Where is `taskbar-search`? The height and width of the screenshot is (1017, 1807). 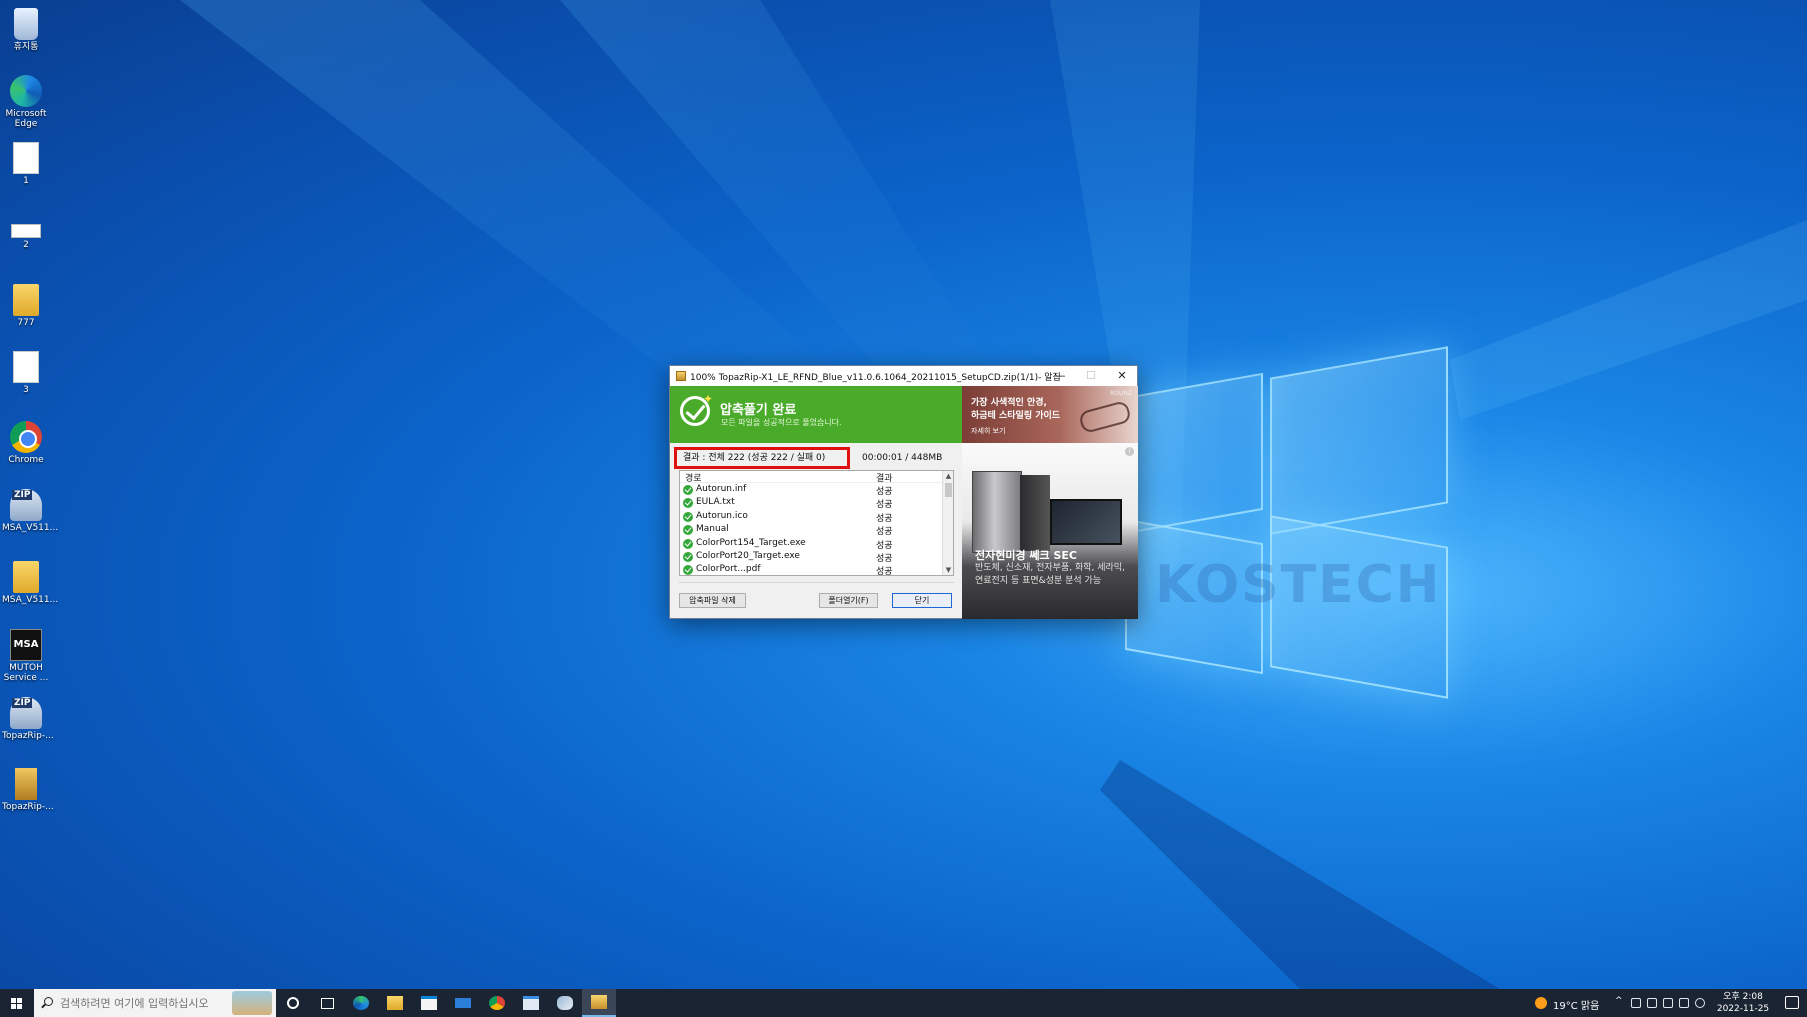 taskbar-search is located at coordinates (155, 1003).